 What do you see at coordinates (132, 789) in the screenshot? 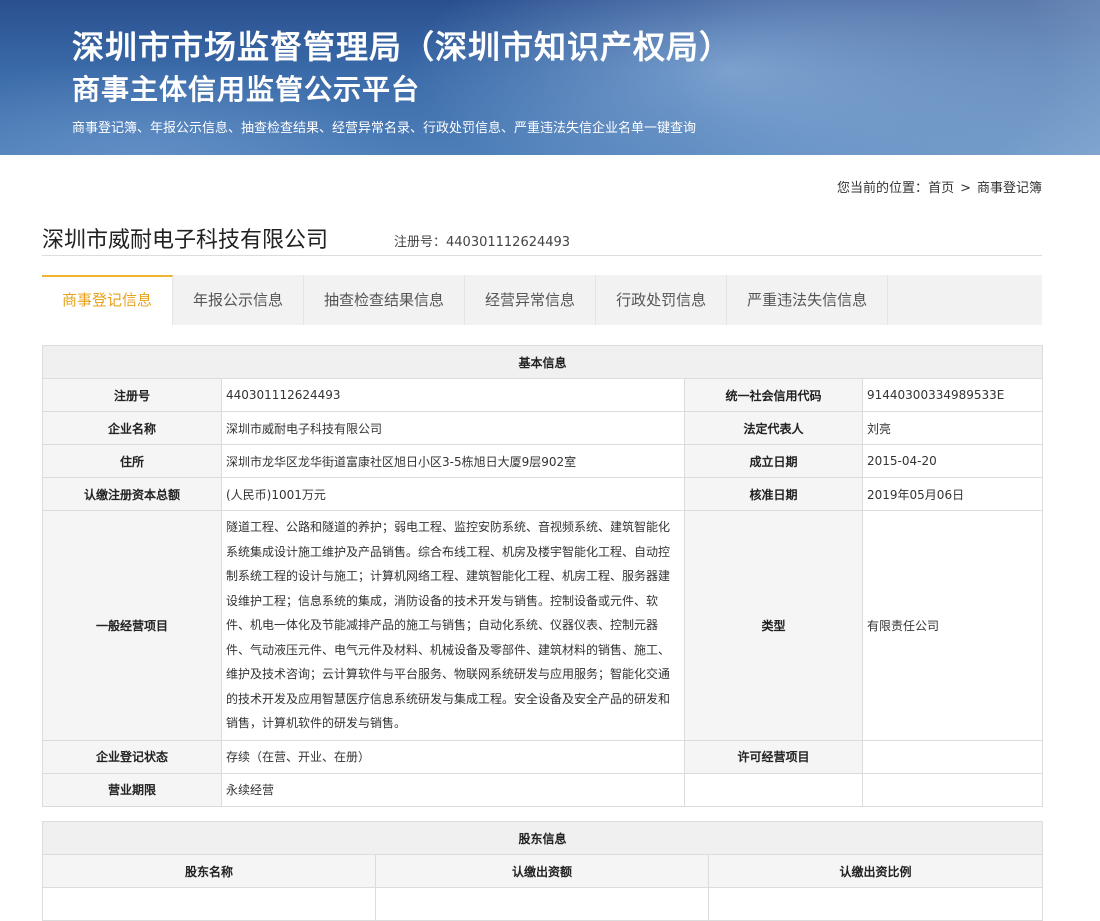
I see `business-term-label: 营业期限` at bounding box center [132, 789].